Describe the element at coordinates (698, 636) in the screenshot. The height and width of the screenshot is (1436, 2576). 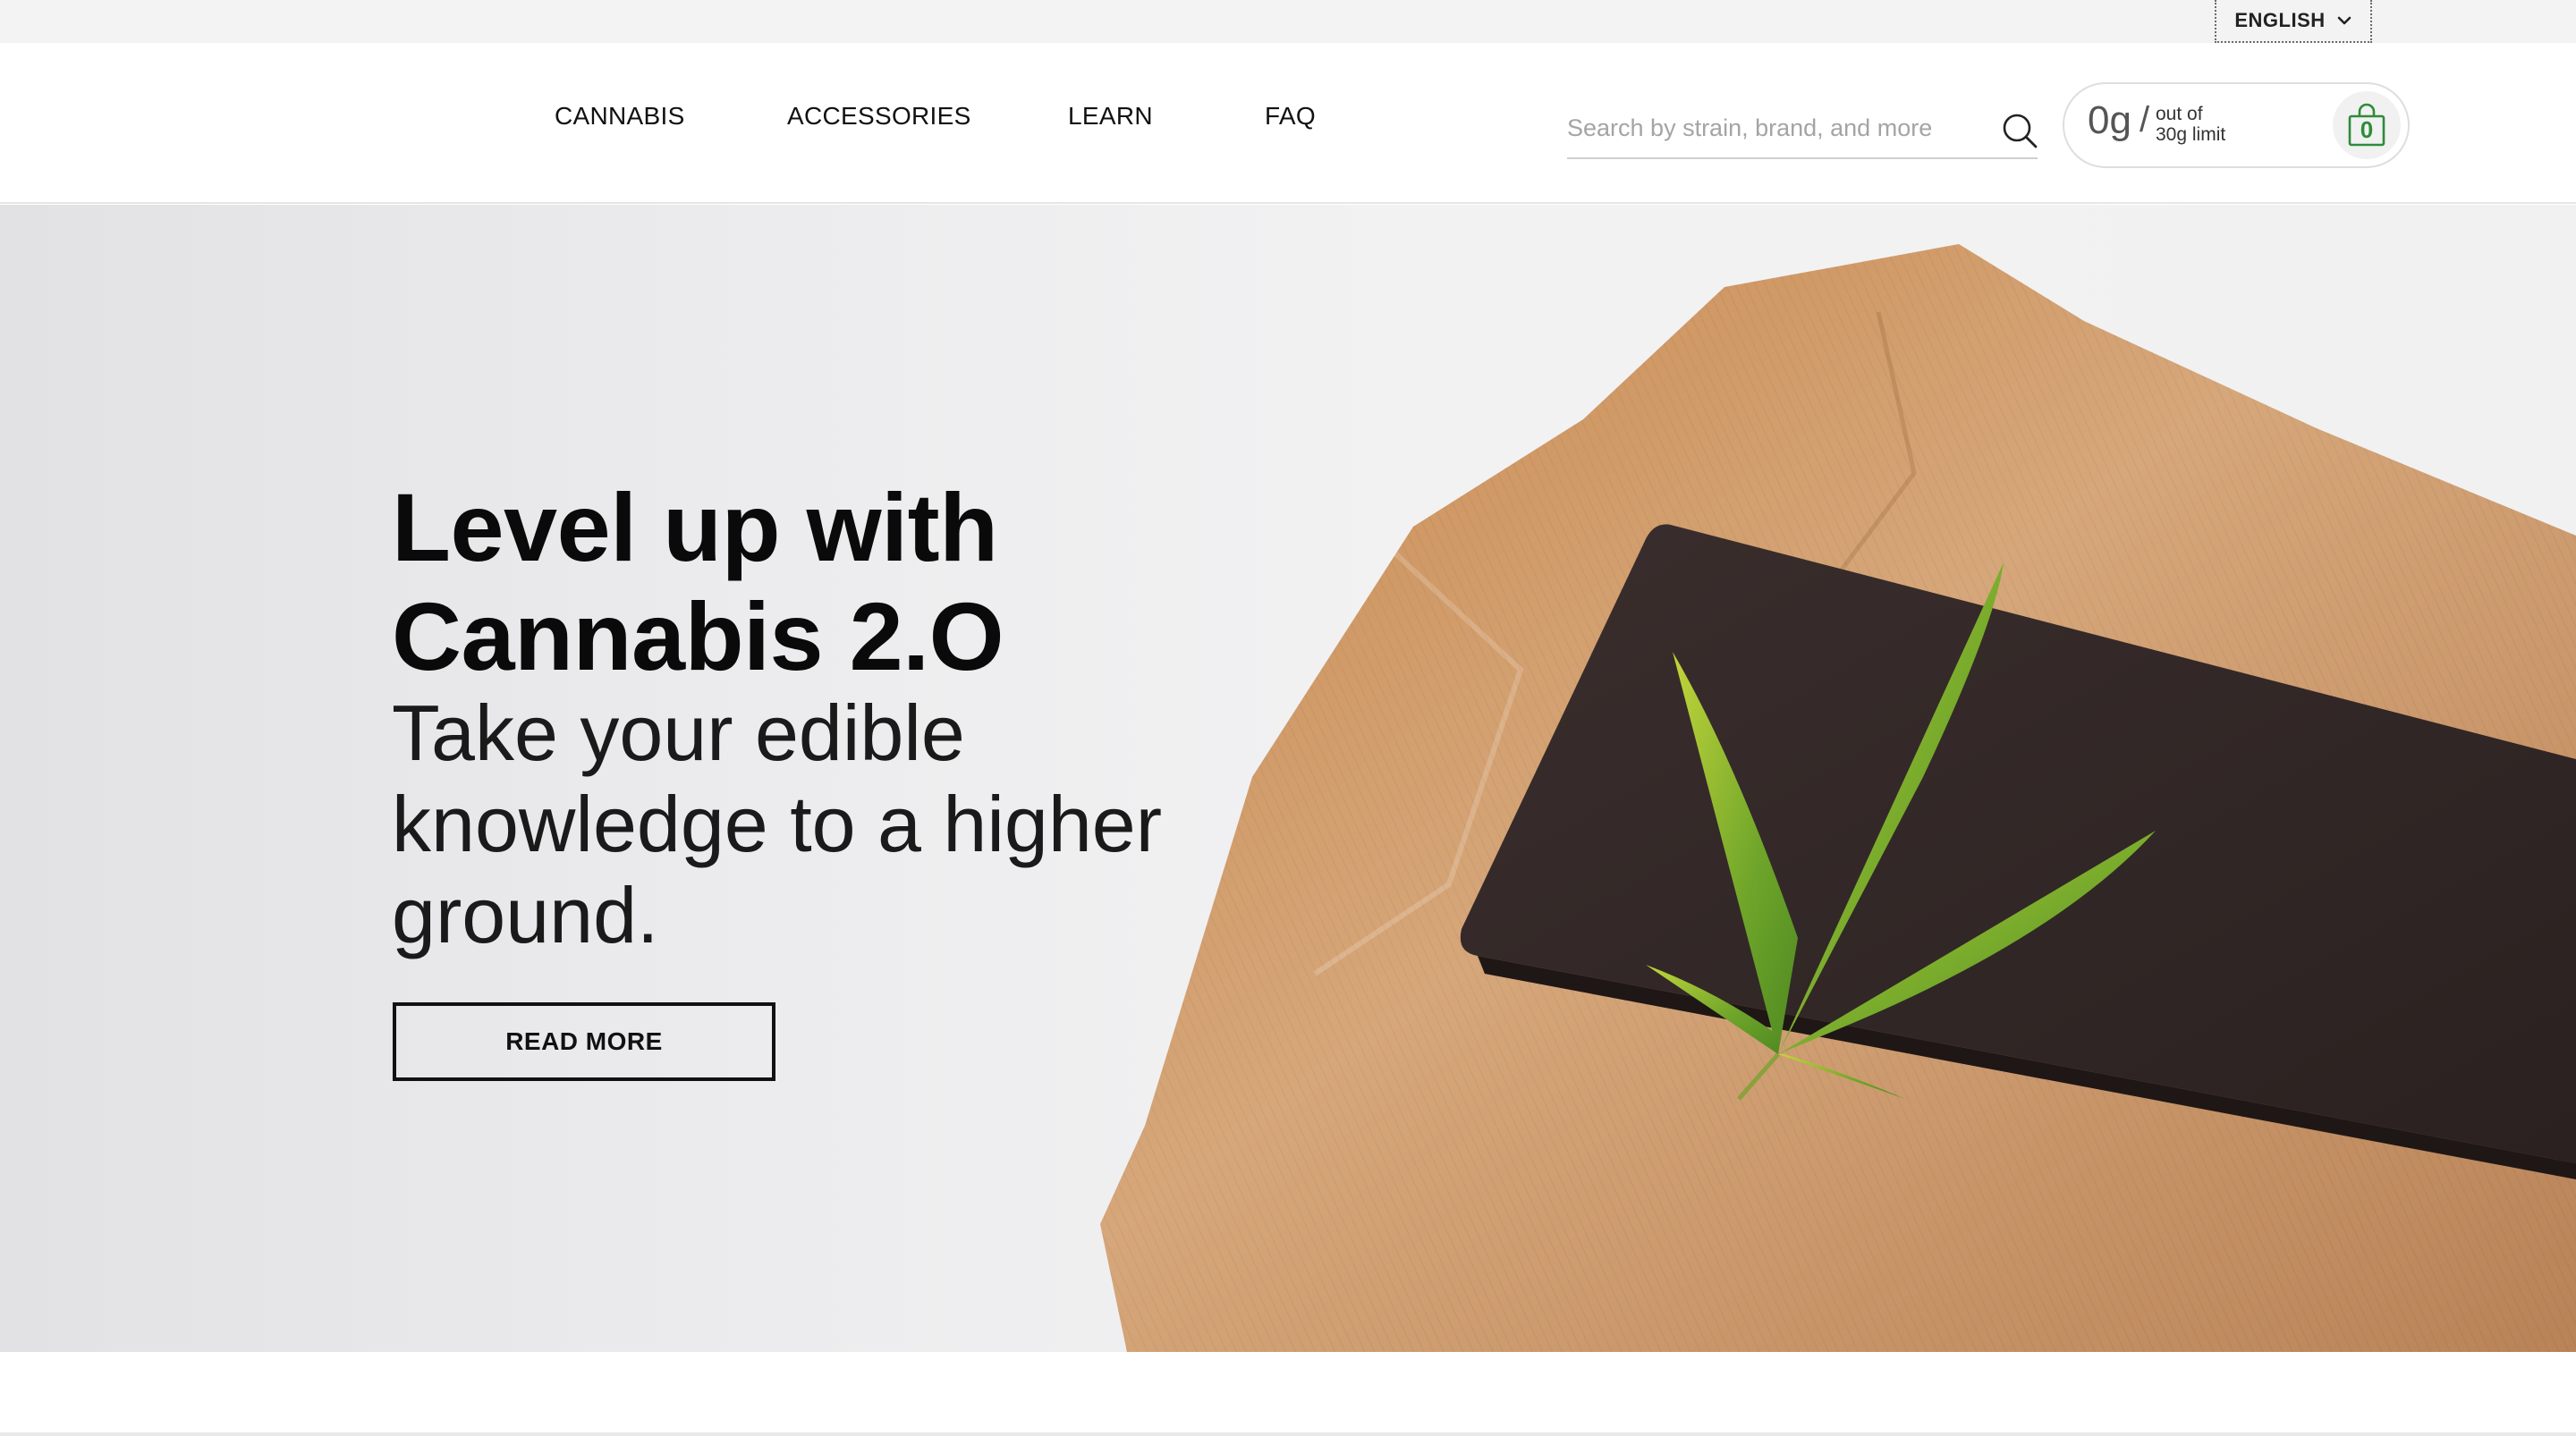
I see `hero-headline-line2: Cannabis 2.O` at that location.